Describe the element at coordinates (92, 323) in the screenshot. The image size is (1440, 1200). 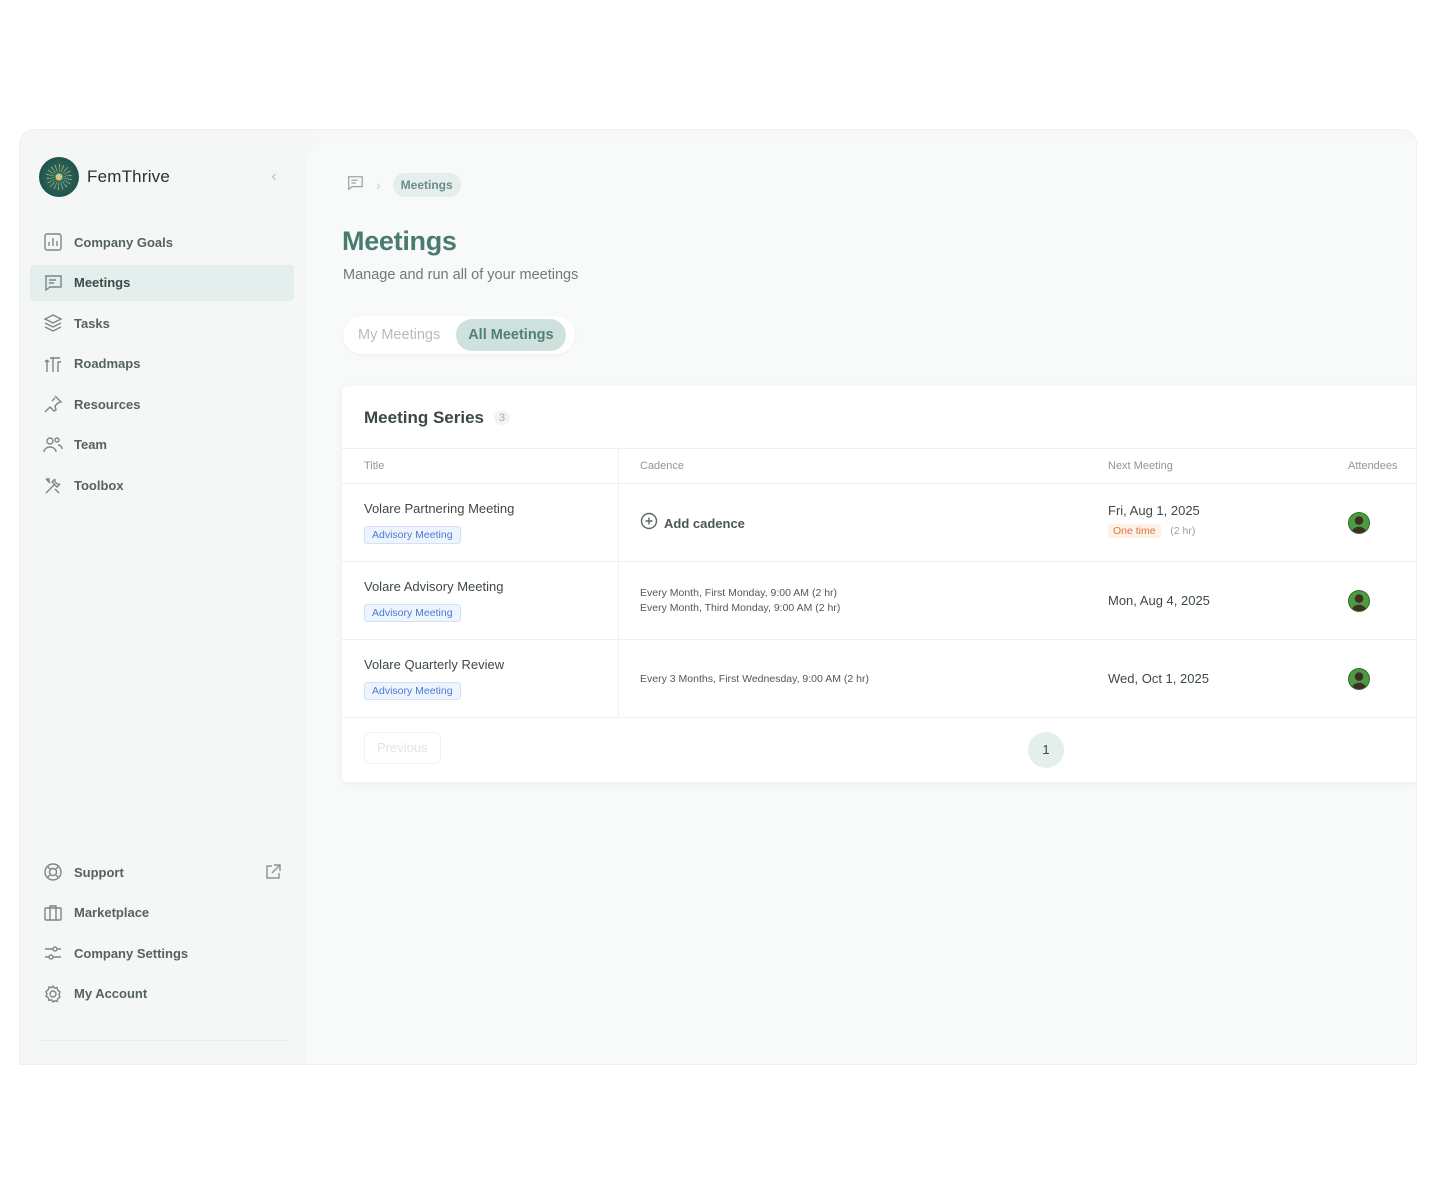
I see `sidebar-item-label: Tasks` at that location.